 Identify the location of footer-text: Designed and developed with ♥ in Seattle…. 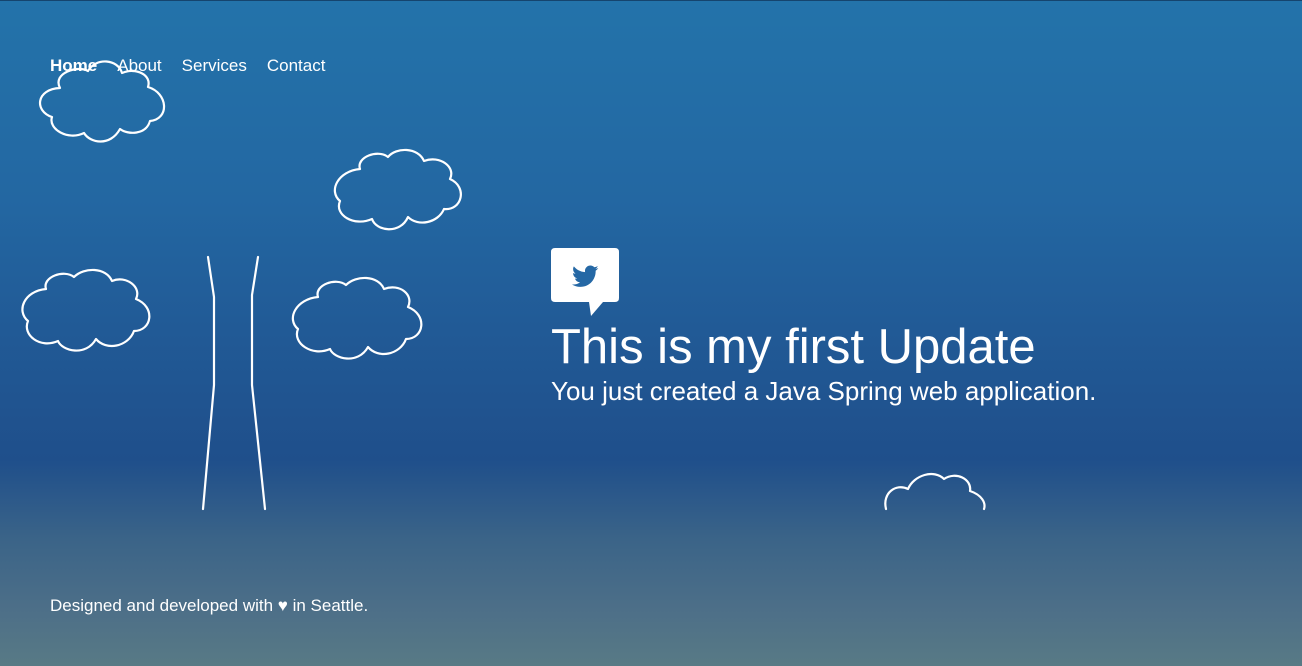
(209, 605).